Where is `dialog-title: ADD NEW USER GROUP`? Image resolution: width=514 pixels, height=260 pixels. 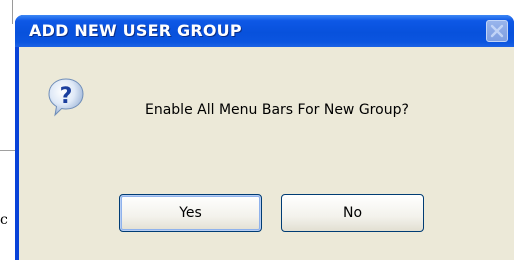
dialog-title: ADD NEW USER GROUP is located at coordinates (135, 30).